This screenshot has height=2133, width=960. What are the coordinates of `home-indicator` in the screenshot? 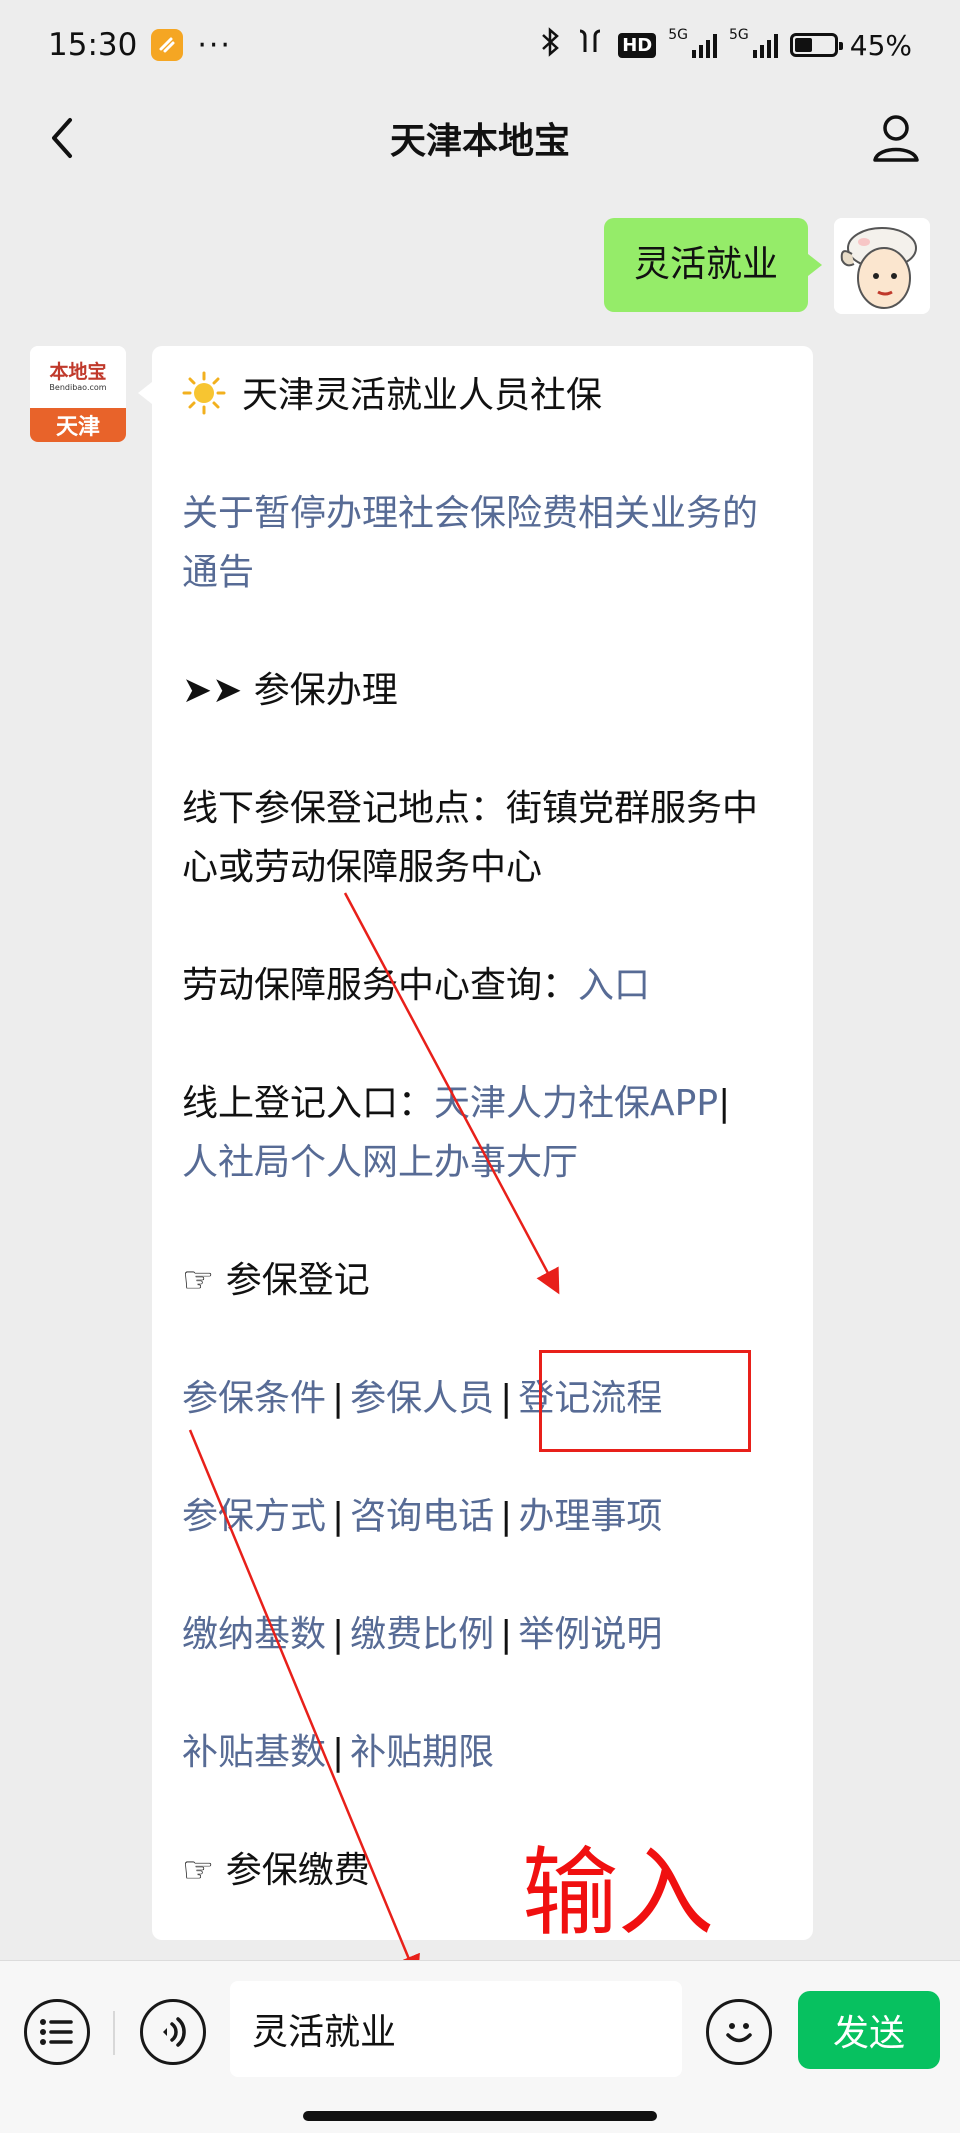 It's located at (480, 2116).